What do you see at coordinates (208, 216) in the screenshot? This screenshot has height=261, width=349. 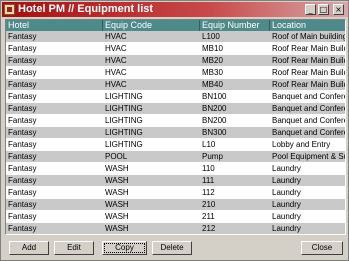 I see `cell-equip-number: 211` at bounding box center [208, 216].